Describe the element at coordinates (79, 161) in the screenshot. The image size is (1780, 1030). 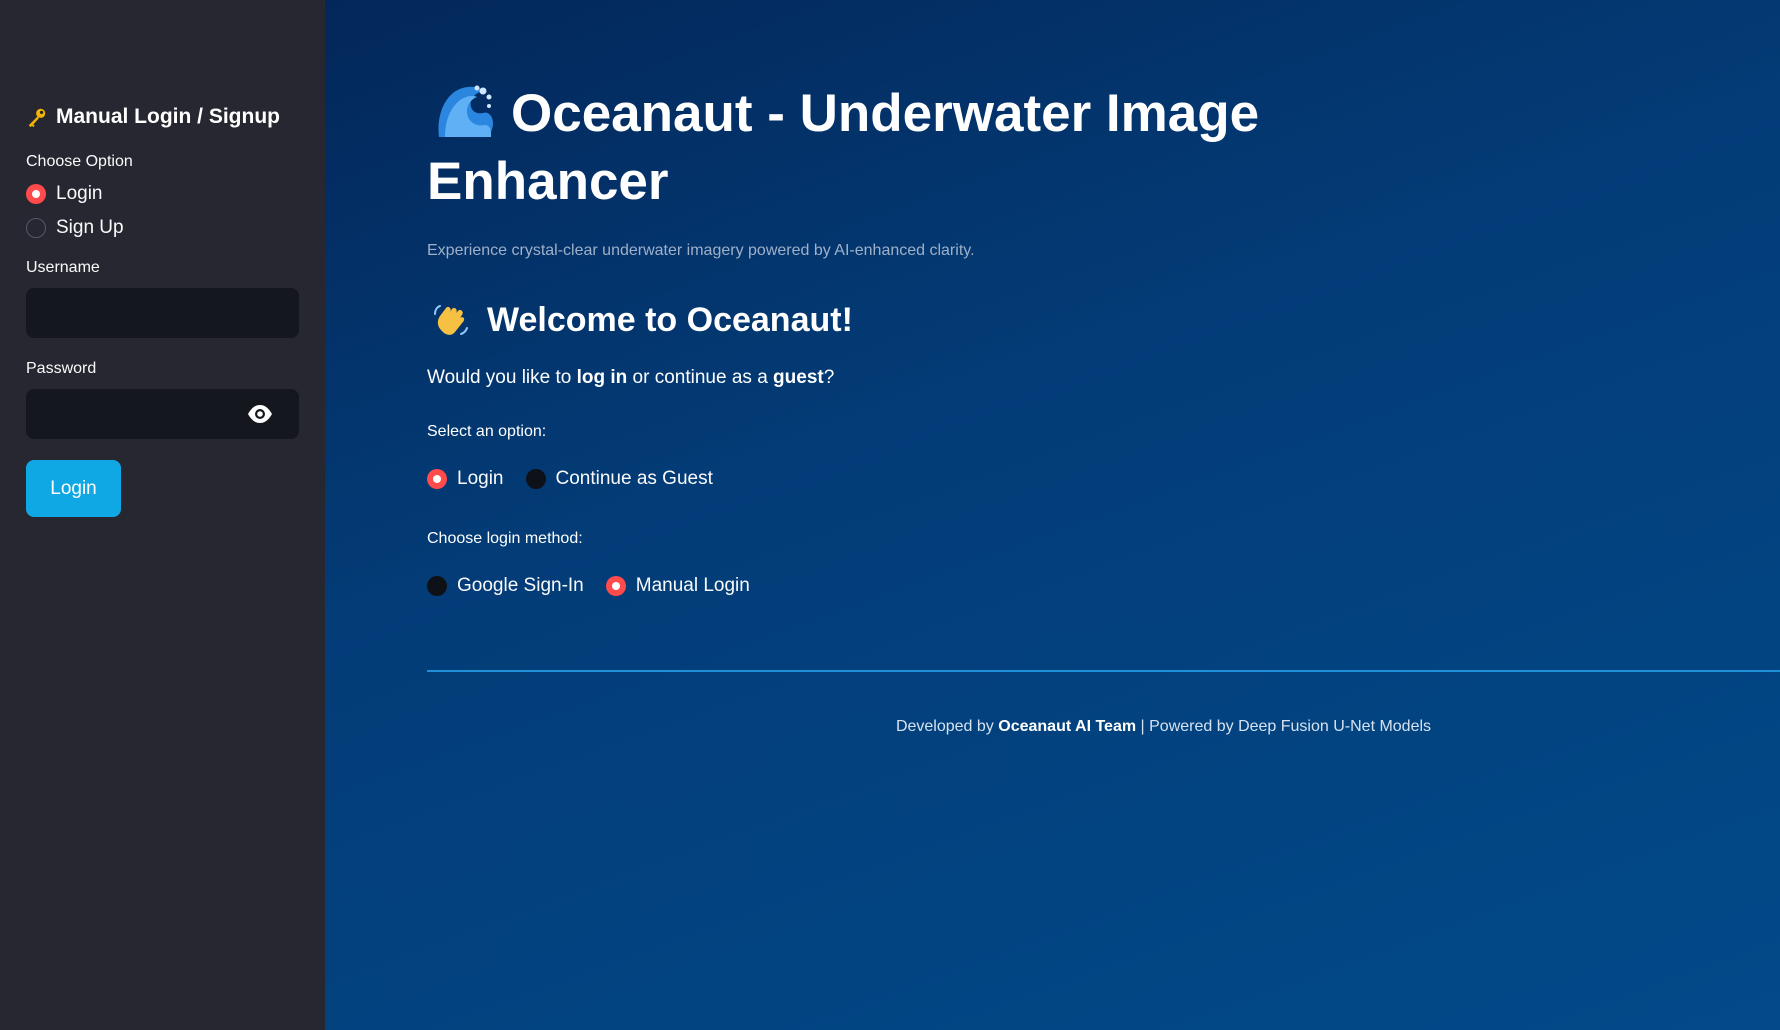
I see `choose-option-label: Choose Option` at that location.